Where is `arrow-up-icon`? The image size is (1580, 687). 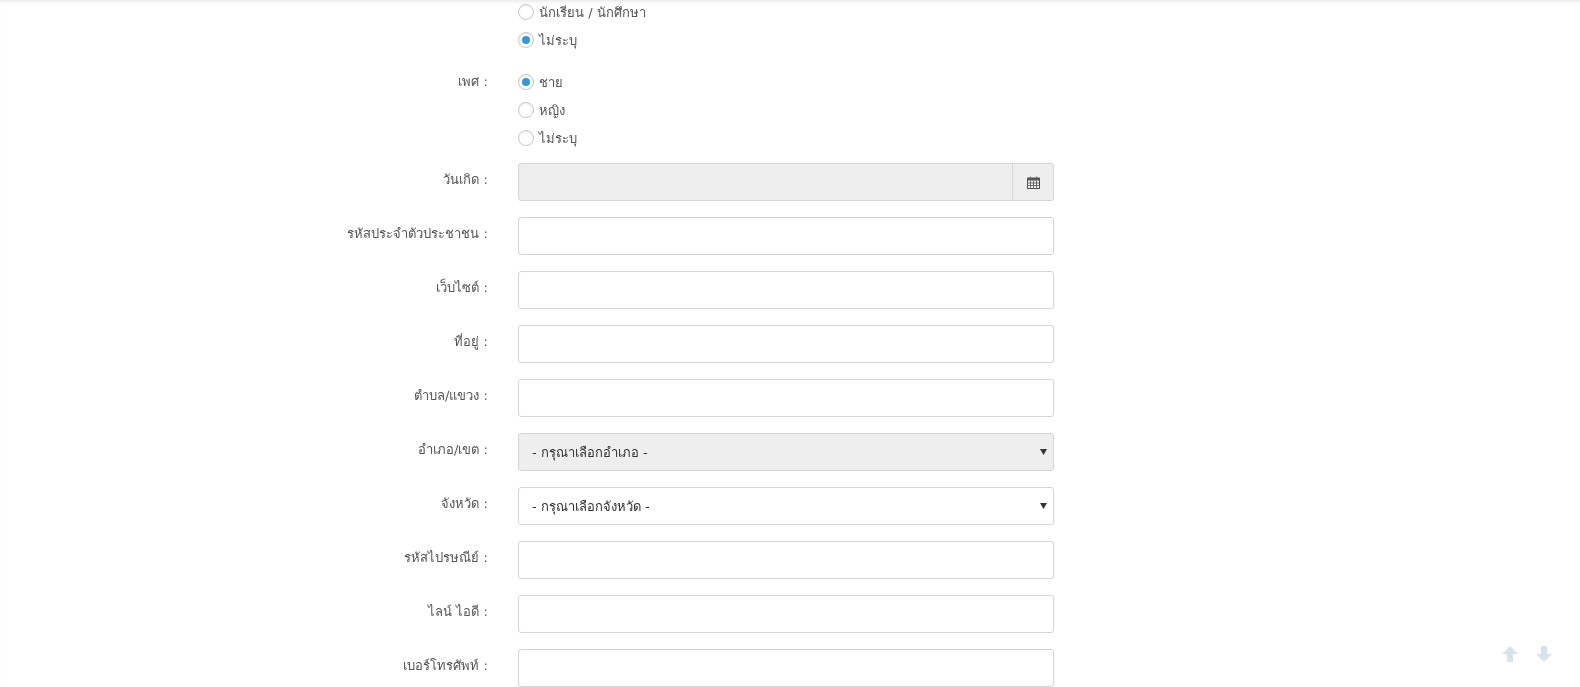
arrow-up-icon is located at coordinates (1510, 654).